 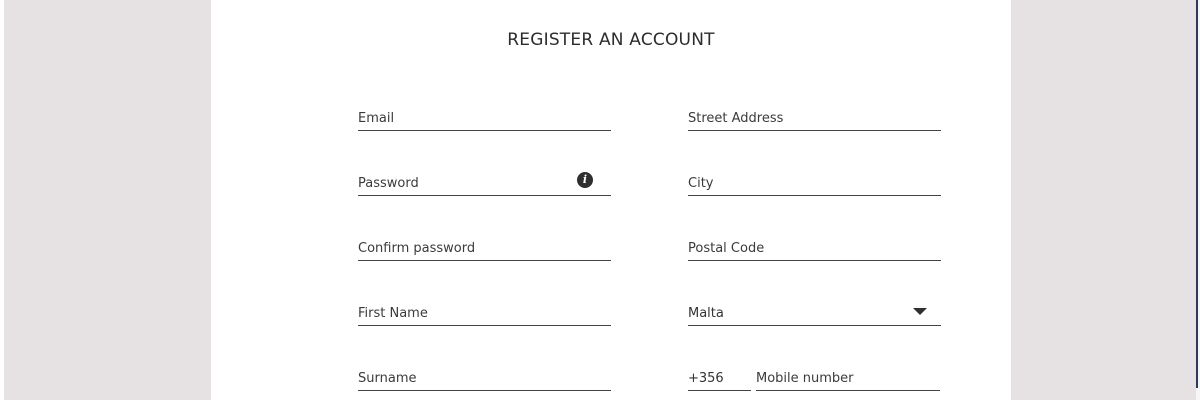 I want to click on password-field-wrapper: i, so click(x=484, y=183).